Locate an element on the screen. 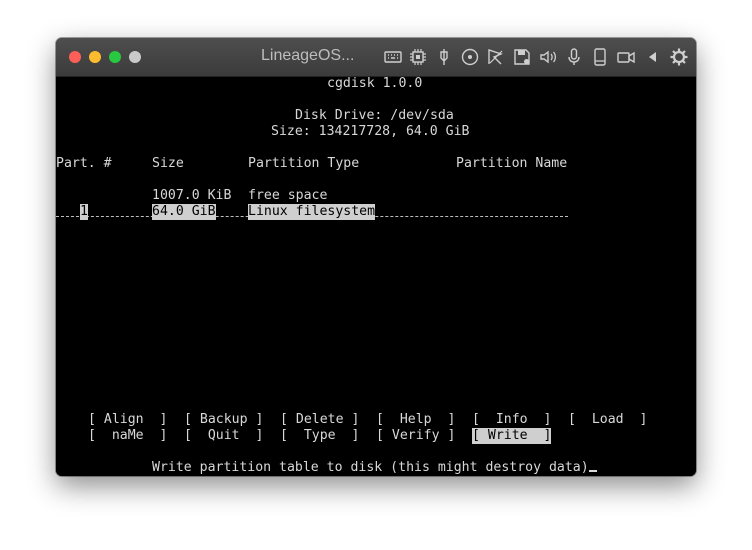 Image resolution: width=752 pixels, height=550 pixels. minimize-button is located at coordinates (95, 57).